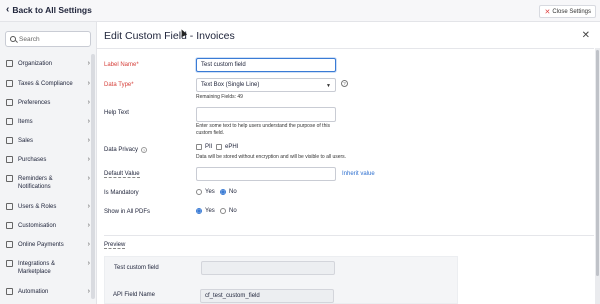  What do you see at coordinates (597, 163) in the screenshot?
I see `scrollbar-thumb` at bounding box center [597, 163].